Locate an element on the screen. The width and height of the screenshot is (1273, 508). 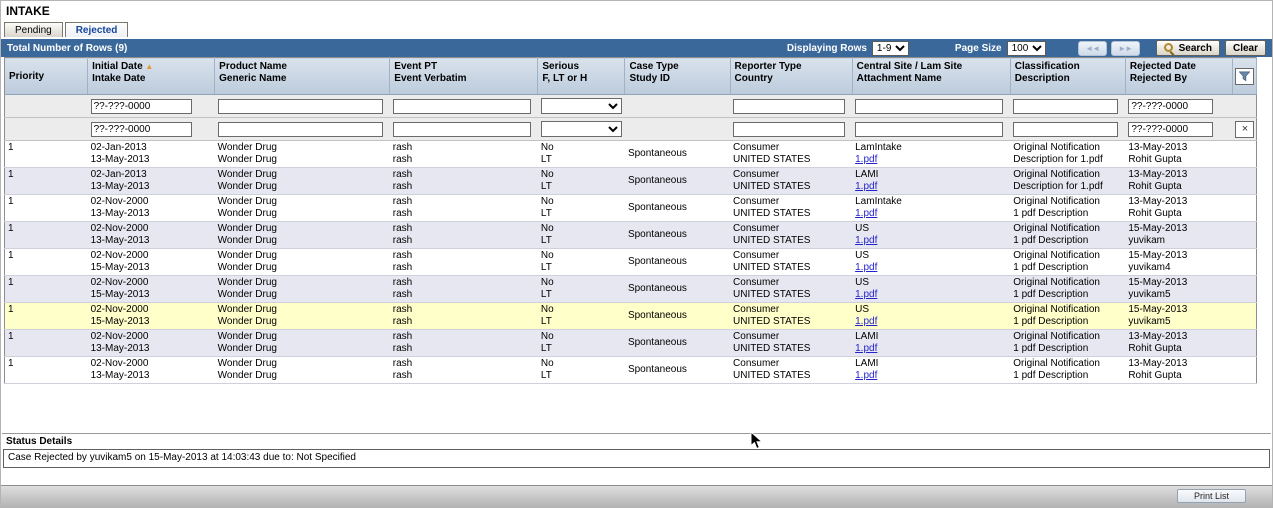
double-arrow-left-icon: ◄◄ is located at coordinates (1092, 48).